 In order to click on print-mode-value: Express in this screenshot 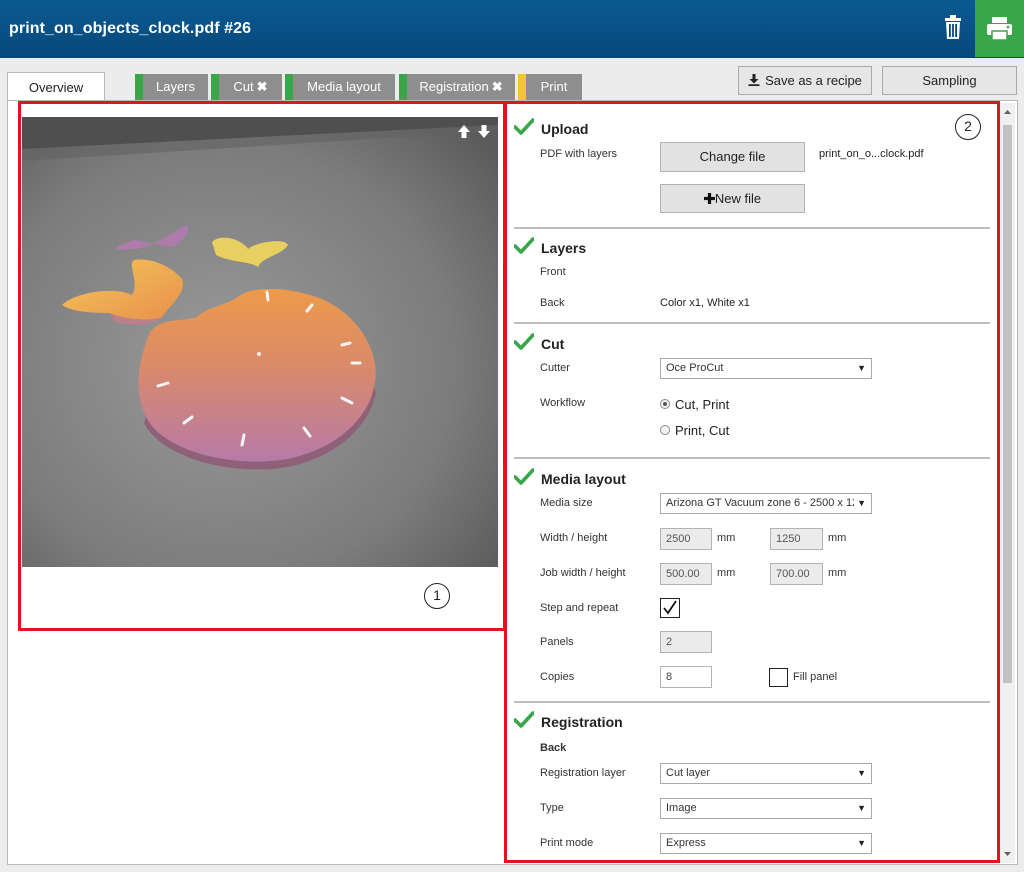, I will do `click(686, 843)`.